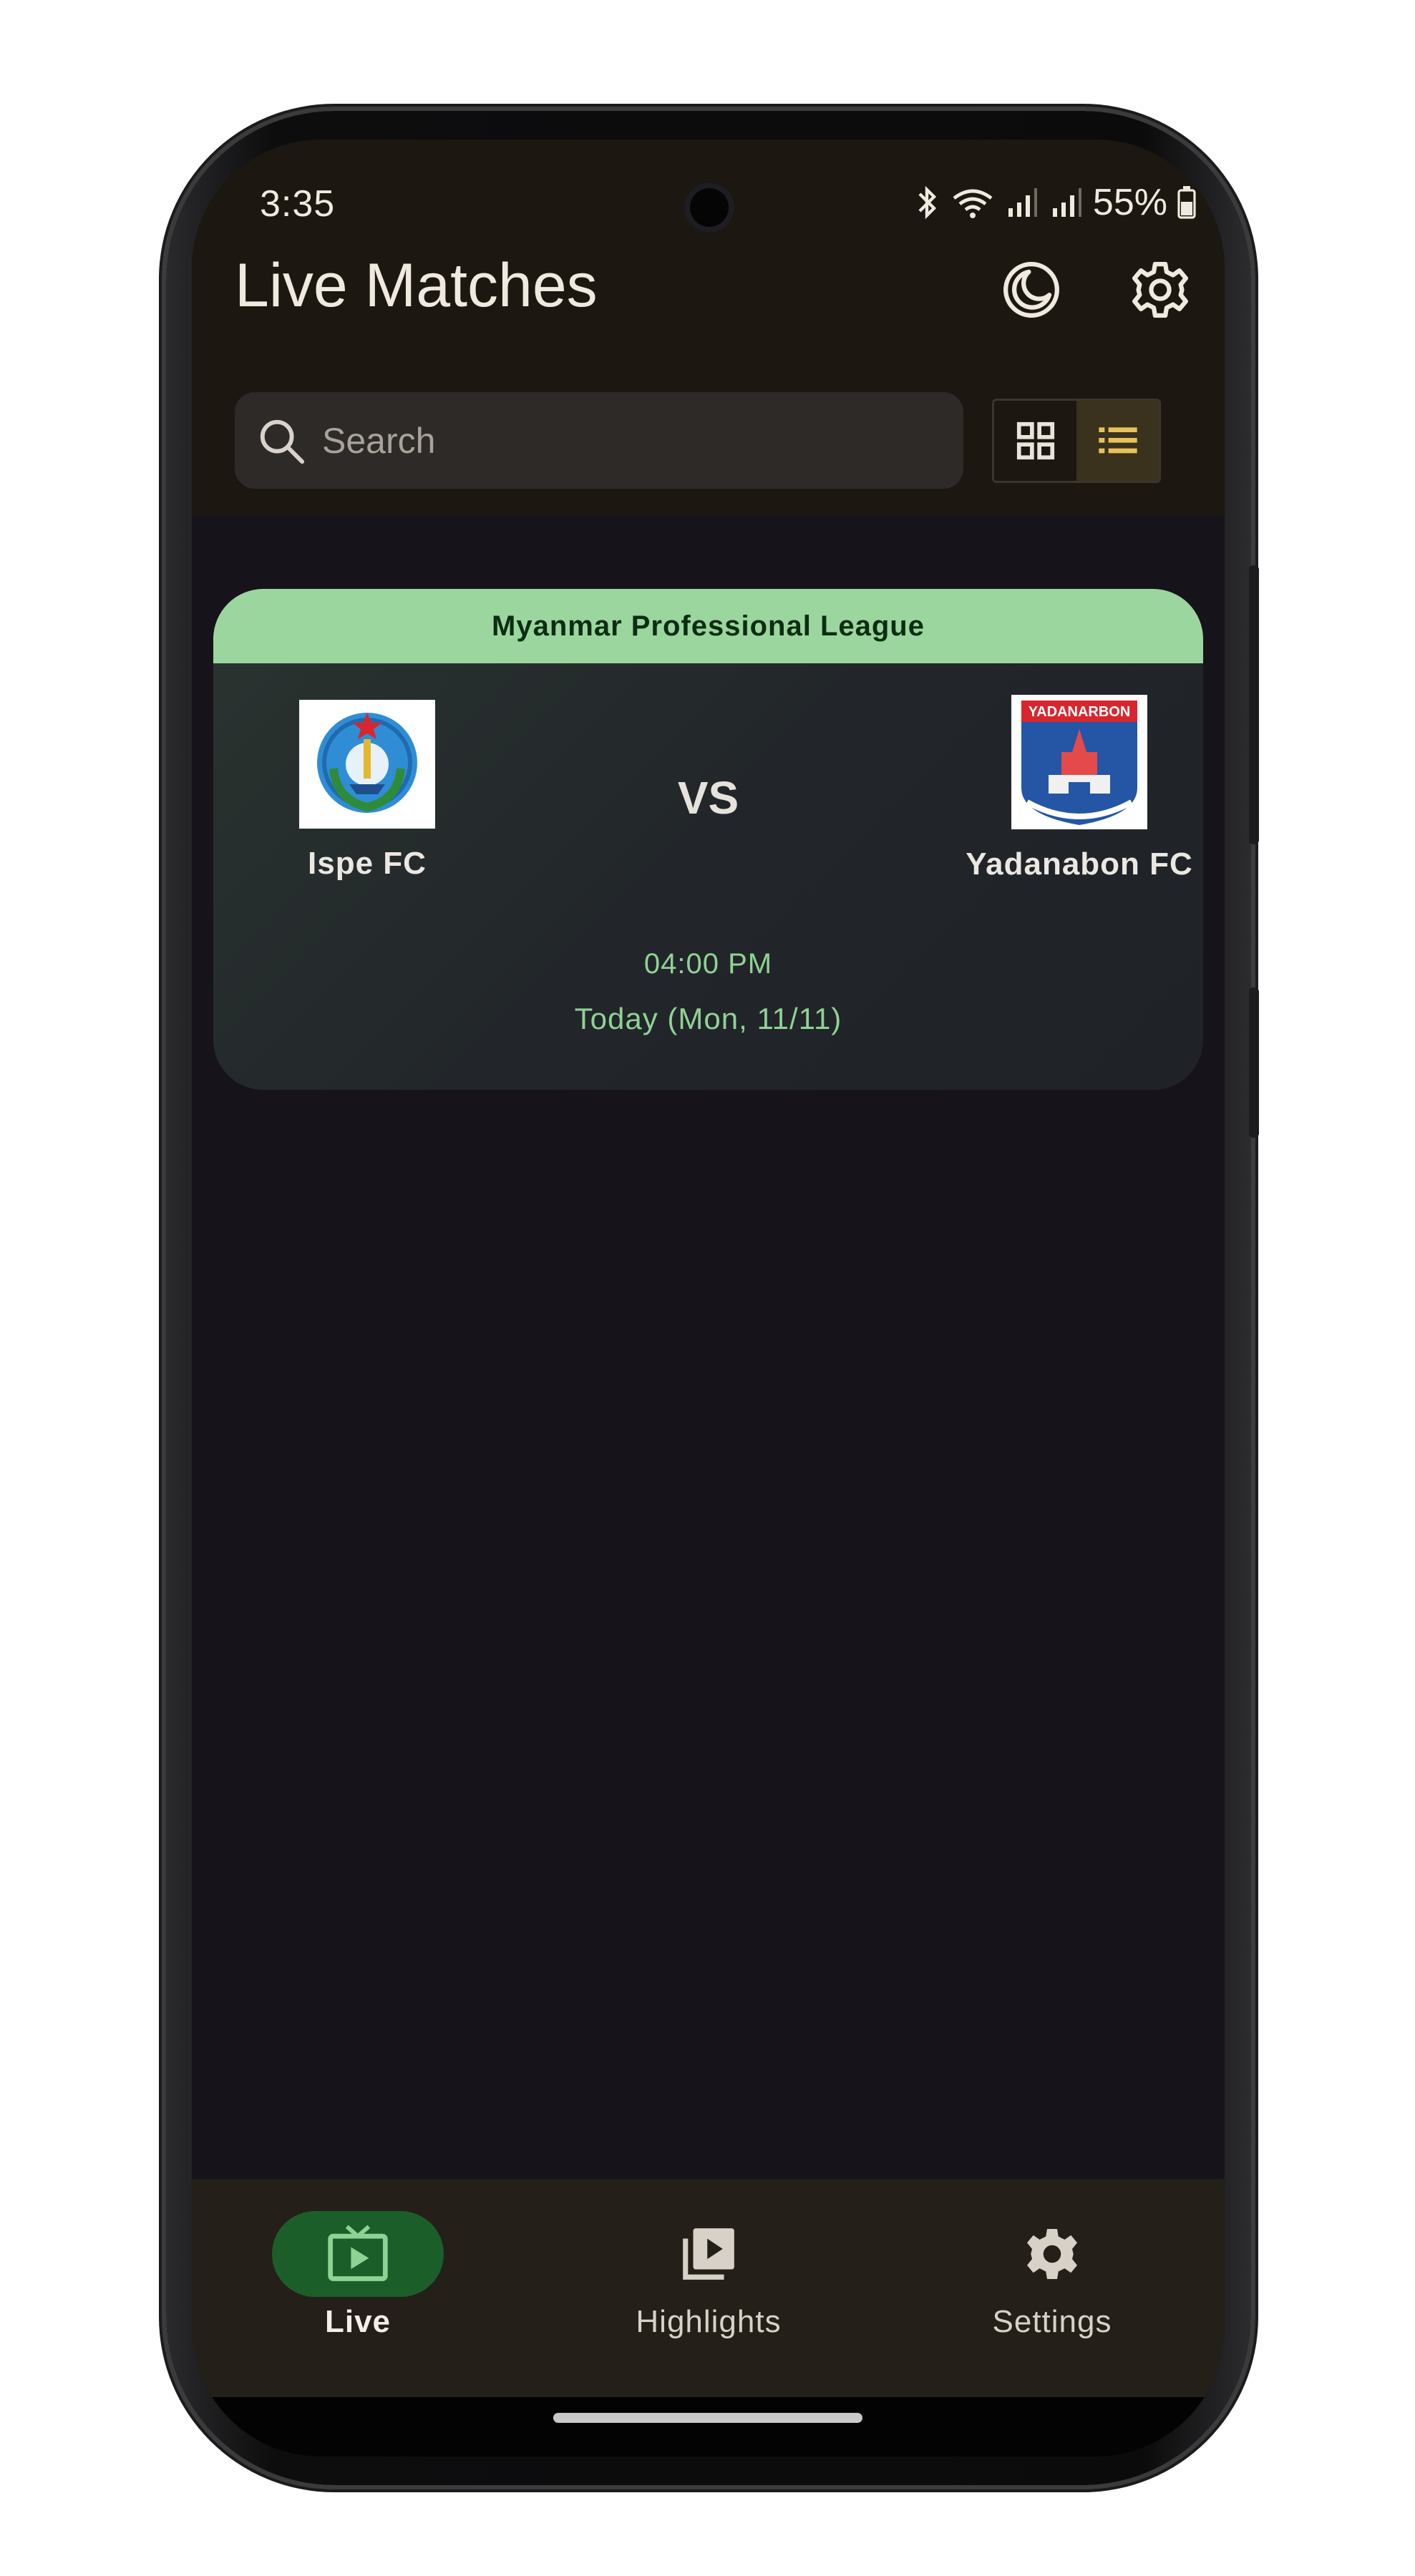  I want to click on nav-item-live: Live, so click(357, 2275).